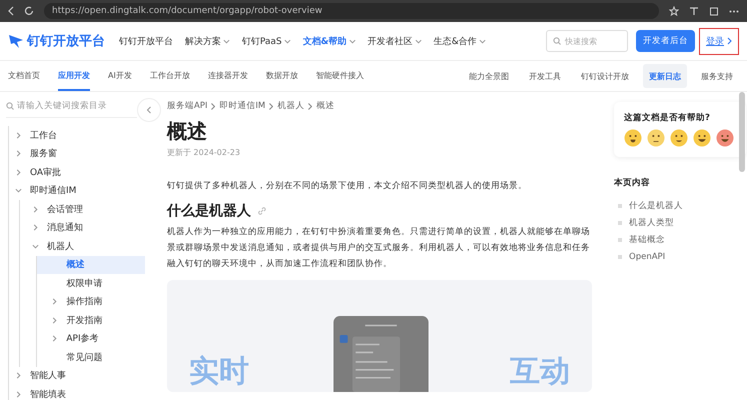 The height and width of the screenshot is (400, 747). Describe the element at coordinates (91, 339) in the screenshot. I see `tree-item: API参考` at that location.